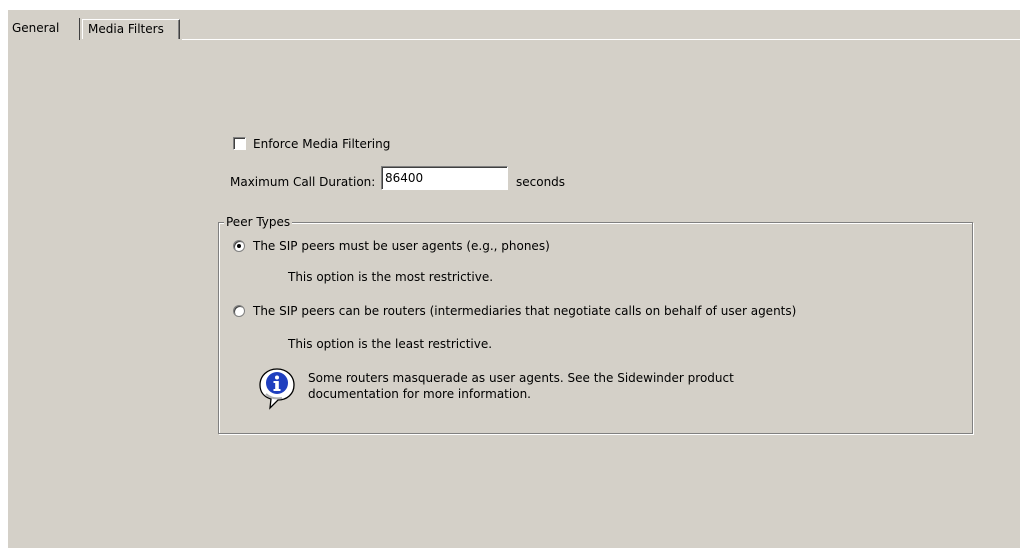 The width and height of the screenshot is (1028, 548). What do you see at coordinates (419, 394) in the screenshot?
I see `info-note-line-2: documentation for more information.` at bounding box center [419, 394].